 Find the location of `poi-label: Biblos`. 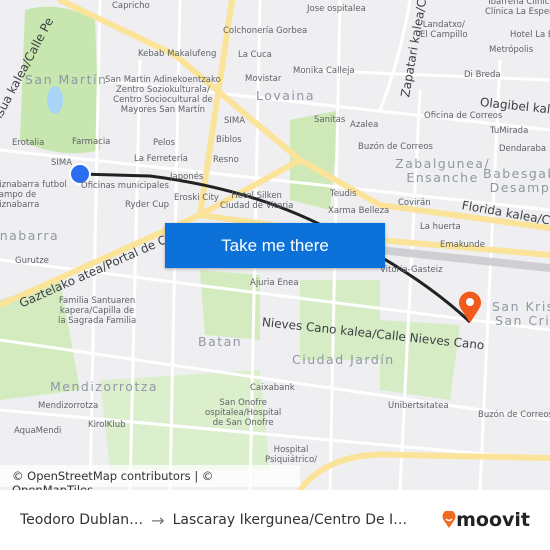

poi-label: Biblos is located at coordinates (229, 140).